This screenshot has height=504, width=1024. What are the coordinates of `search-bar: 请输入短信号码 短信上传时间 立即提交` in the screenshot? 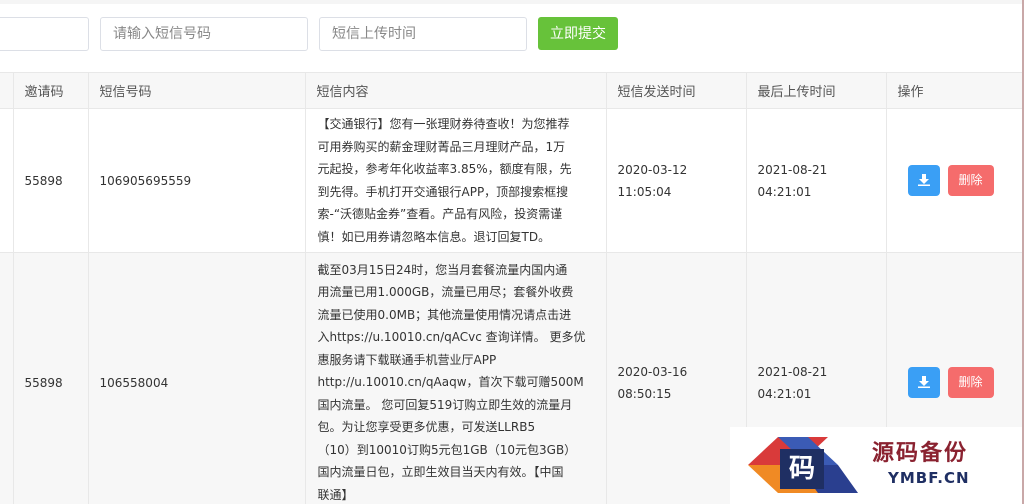 It's located at (512, 34).